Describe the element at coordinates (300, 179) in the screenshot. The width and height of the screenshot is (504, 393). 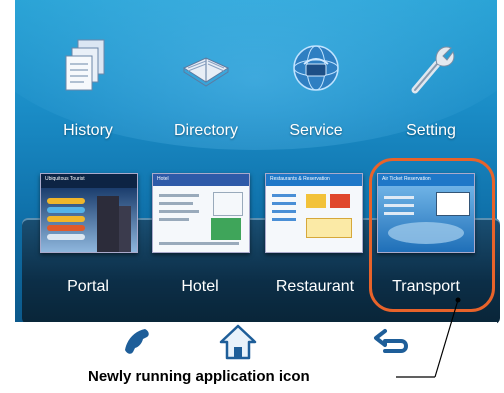
I see `thumb-title: Restaurants & Reservation` at that location.